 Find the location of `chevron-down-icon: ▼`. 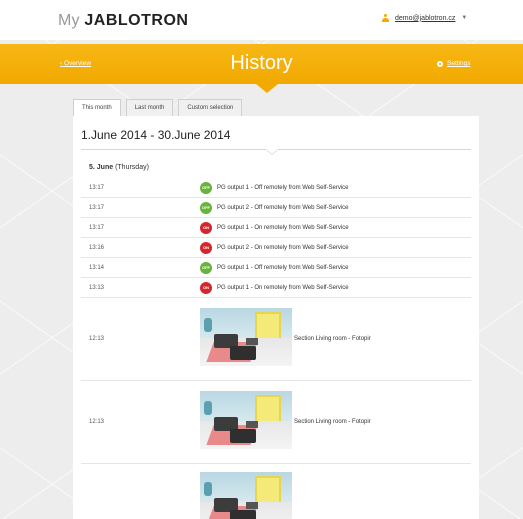

chevron-down-icon: ▼ is located at coordinates (464, 18).